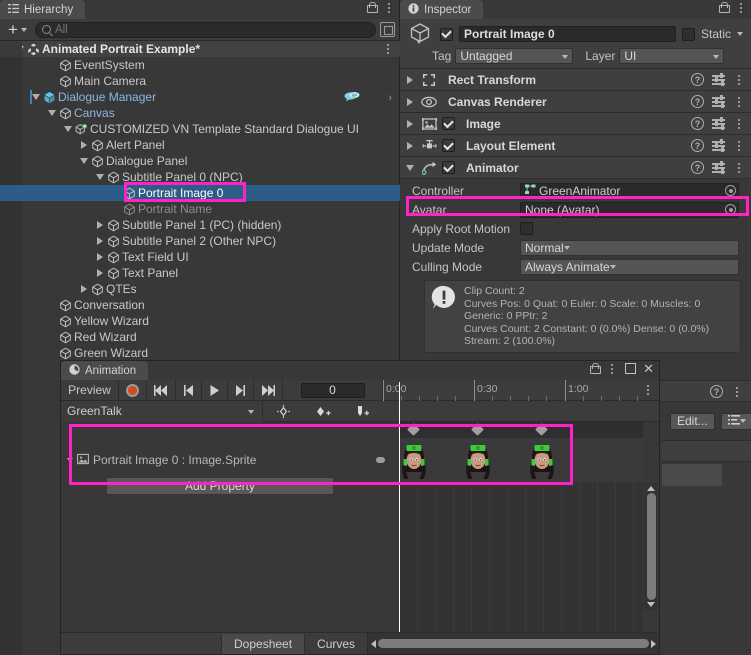 This screenshot has width=751, height=655. I want to click on hierarchy-item-subtitle-panel-2-other-npc: Subtitle Panel 2 (Other NPC), so click(200, 241).